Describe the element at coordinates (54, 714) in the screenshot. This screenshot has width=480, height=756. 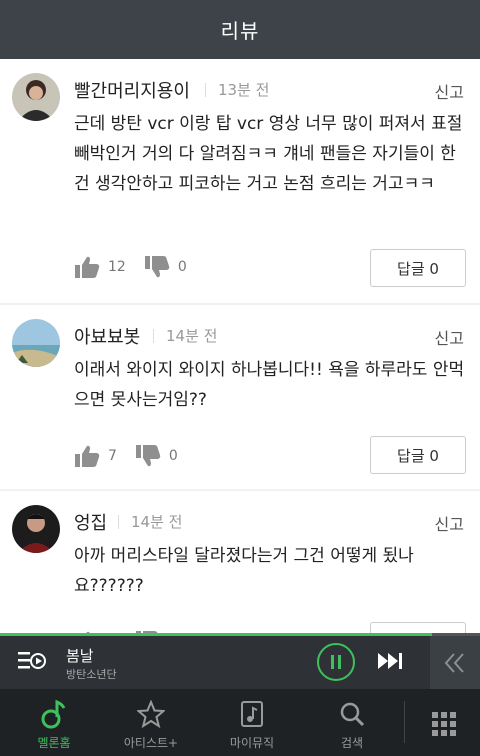
I see `melon-note-icon` at that location.